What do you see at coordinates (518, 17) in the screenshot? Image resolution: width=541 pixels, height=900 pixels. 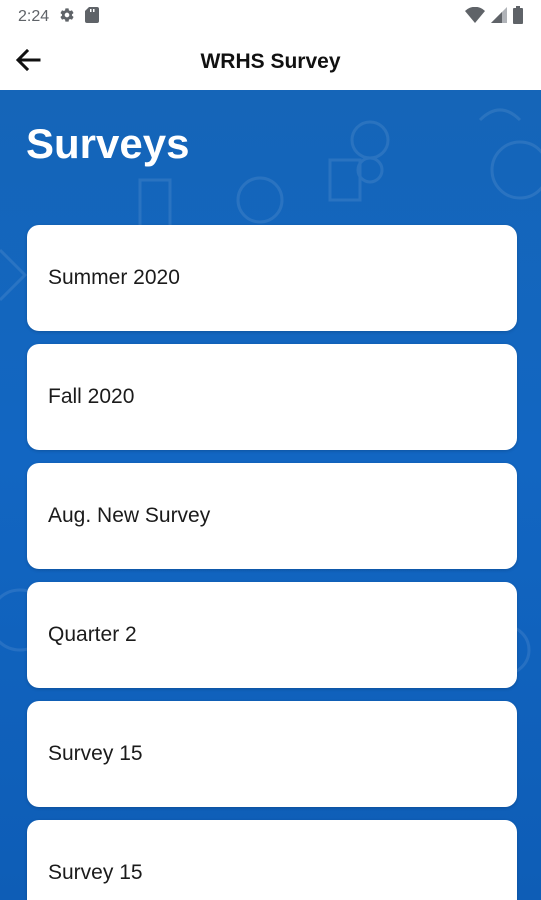 I see `battery-icon` at bounding box center [518, 17].